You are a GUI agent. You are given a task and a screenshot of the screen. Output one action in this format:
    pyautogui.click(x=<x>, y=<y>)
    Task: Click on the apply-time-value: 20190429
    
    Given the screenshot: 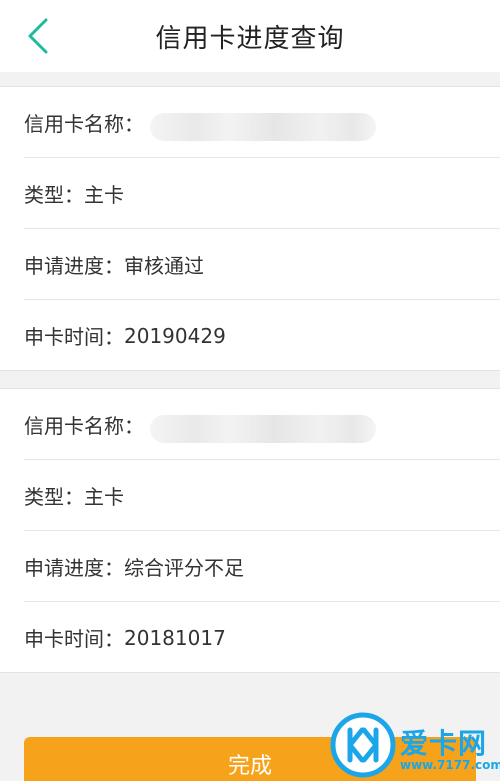 What is the action you would take?
    pyautogui.click(x=175, y=335)
    